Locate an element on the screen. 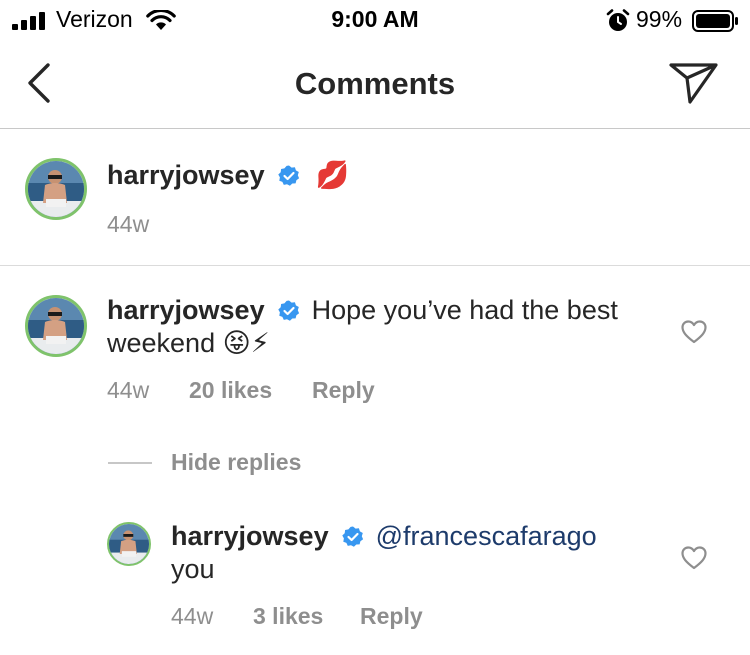 The height and width of the screenshot is (655, 750). comment-text: you is located at coordinates (193, 569).